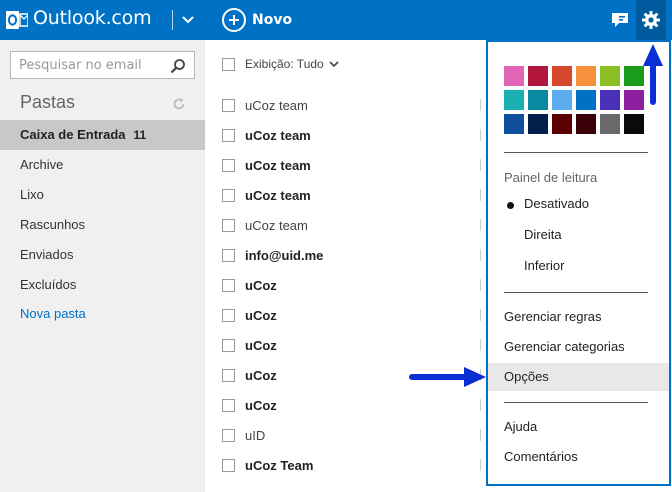  Describe the element at coordinates (92, 18) in the screenshot. I see `app-title: Outlook.com` at that location.